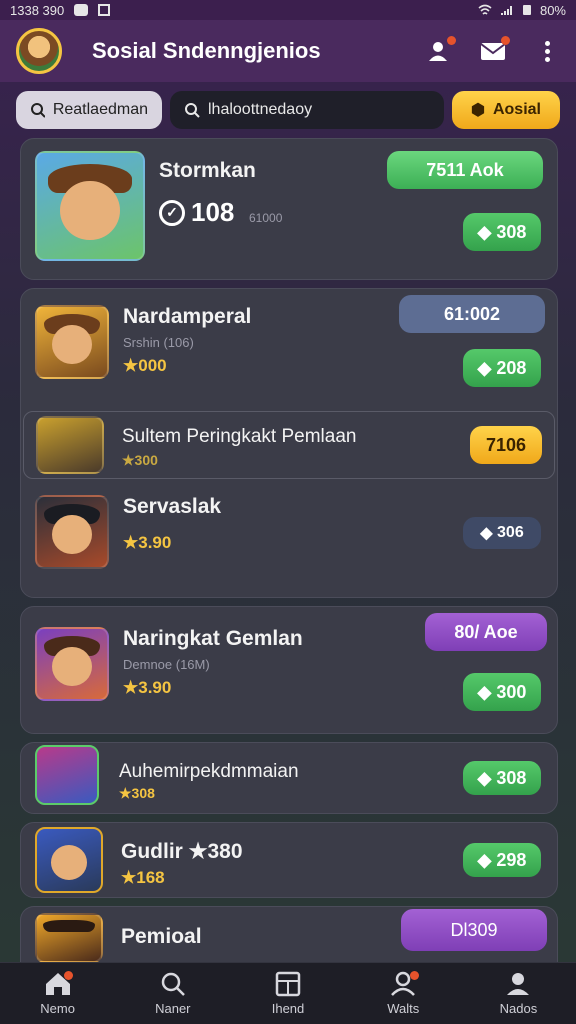  Describe the element at coordinates (39, 51) in the screenshot. I see `profile-avatar` at that location.